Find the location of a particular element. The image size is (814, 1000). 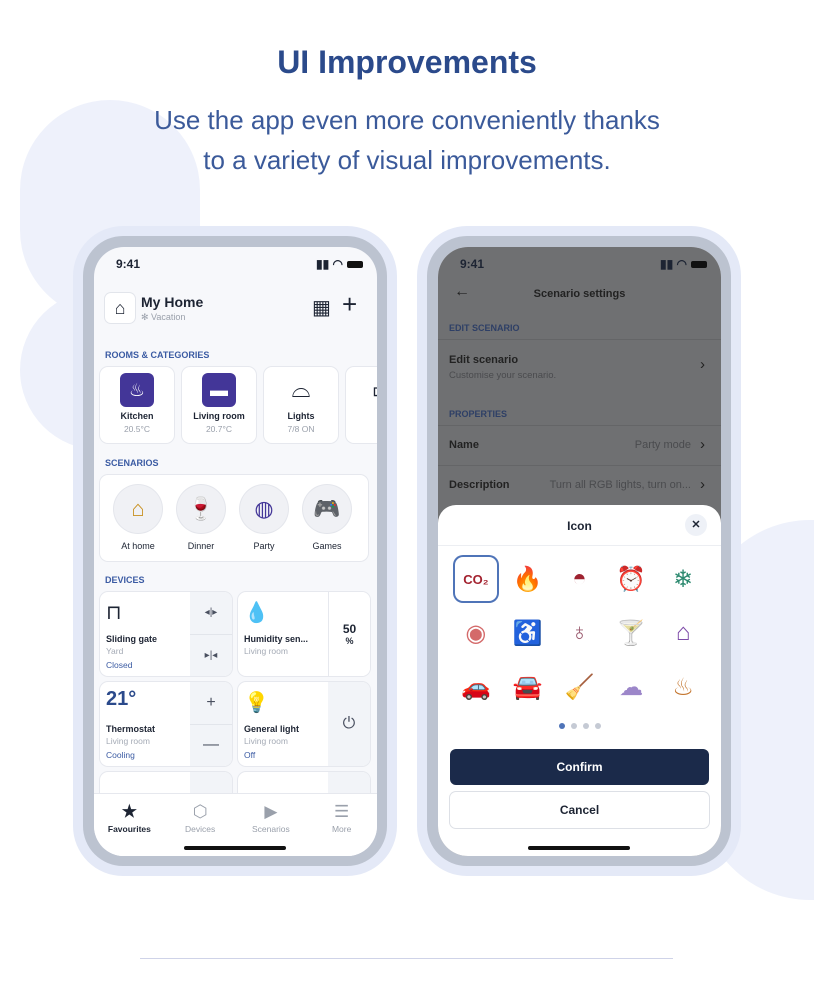

row-value: Party mode is located at coordinates (662, 445).